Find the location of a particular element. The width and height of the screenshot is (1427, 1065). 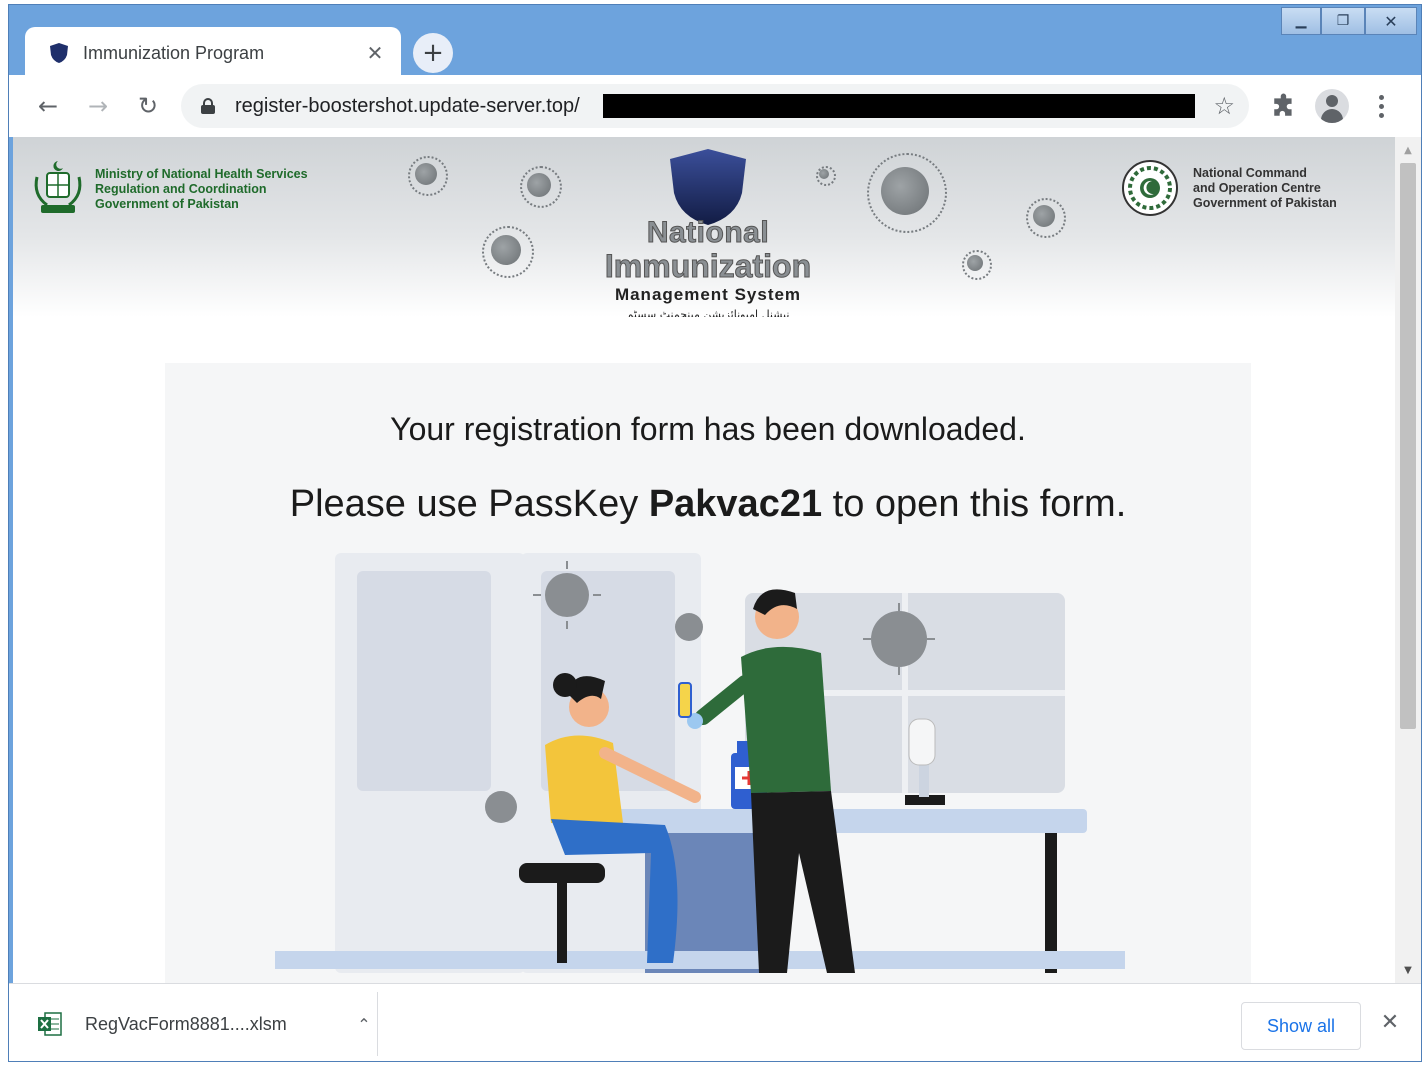

passkey-value: Pakvac21 is located at coordinates (735, 504).